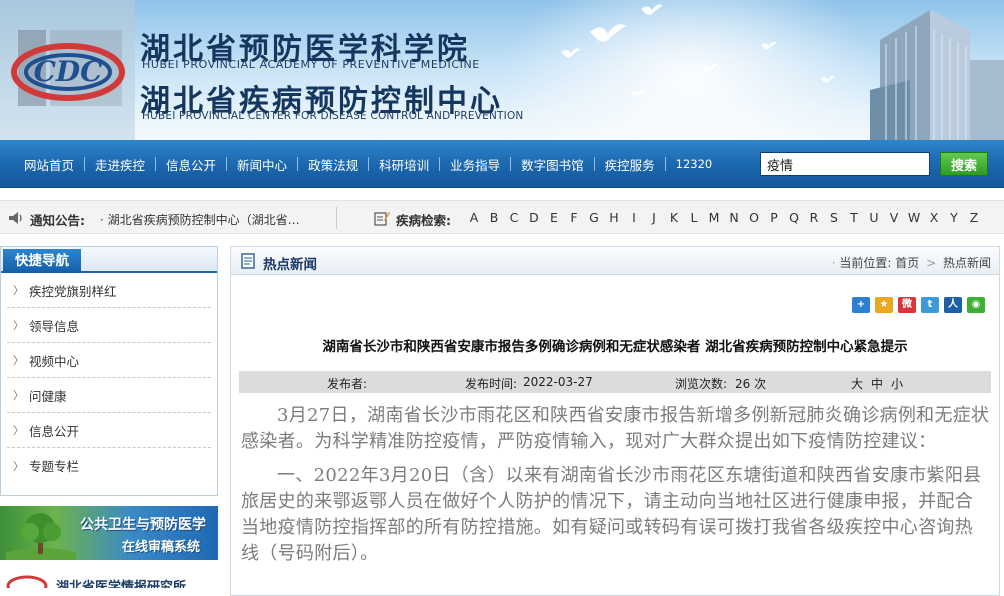 Image resolution: width=1004 pixels, height=596 pixels. I want to click on letter-link: U, so click(874, 217).